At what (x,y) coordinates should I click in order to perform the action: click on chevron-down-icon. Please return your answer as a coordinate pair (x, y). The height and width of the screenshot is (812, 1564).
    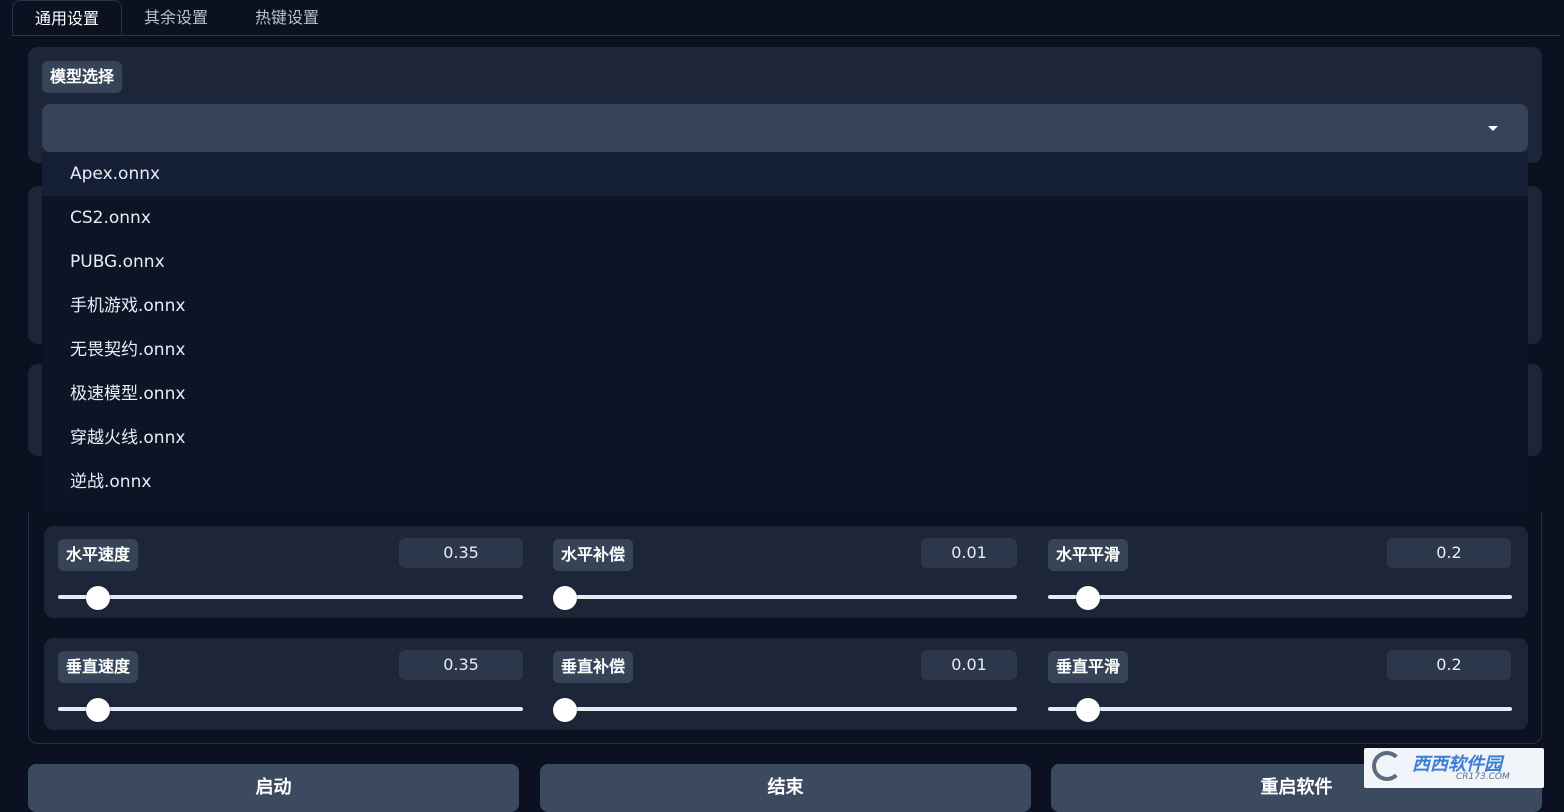
    Looking at the image, I should click on (1493, 128).